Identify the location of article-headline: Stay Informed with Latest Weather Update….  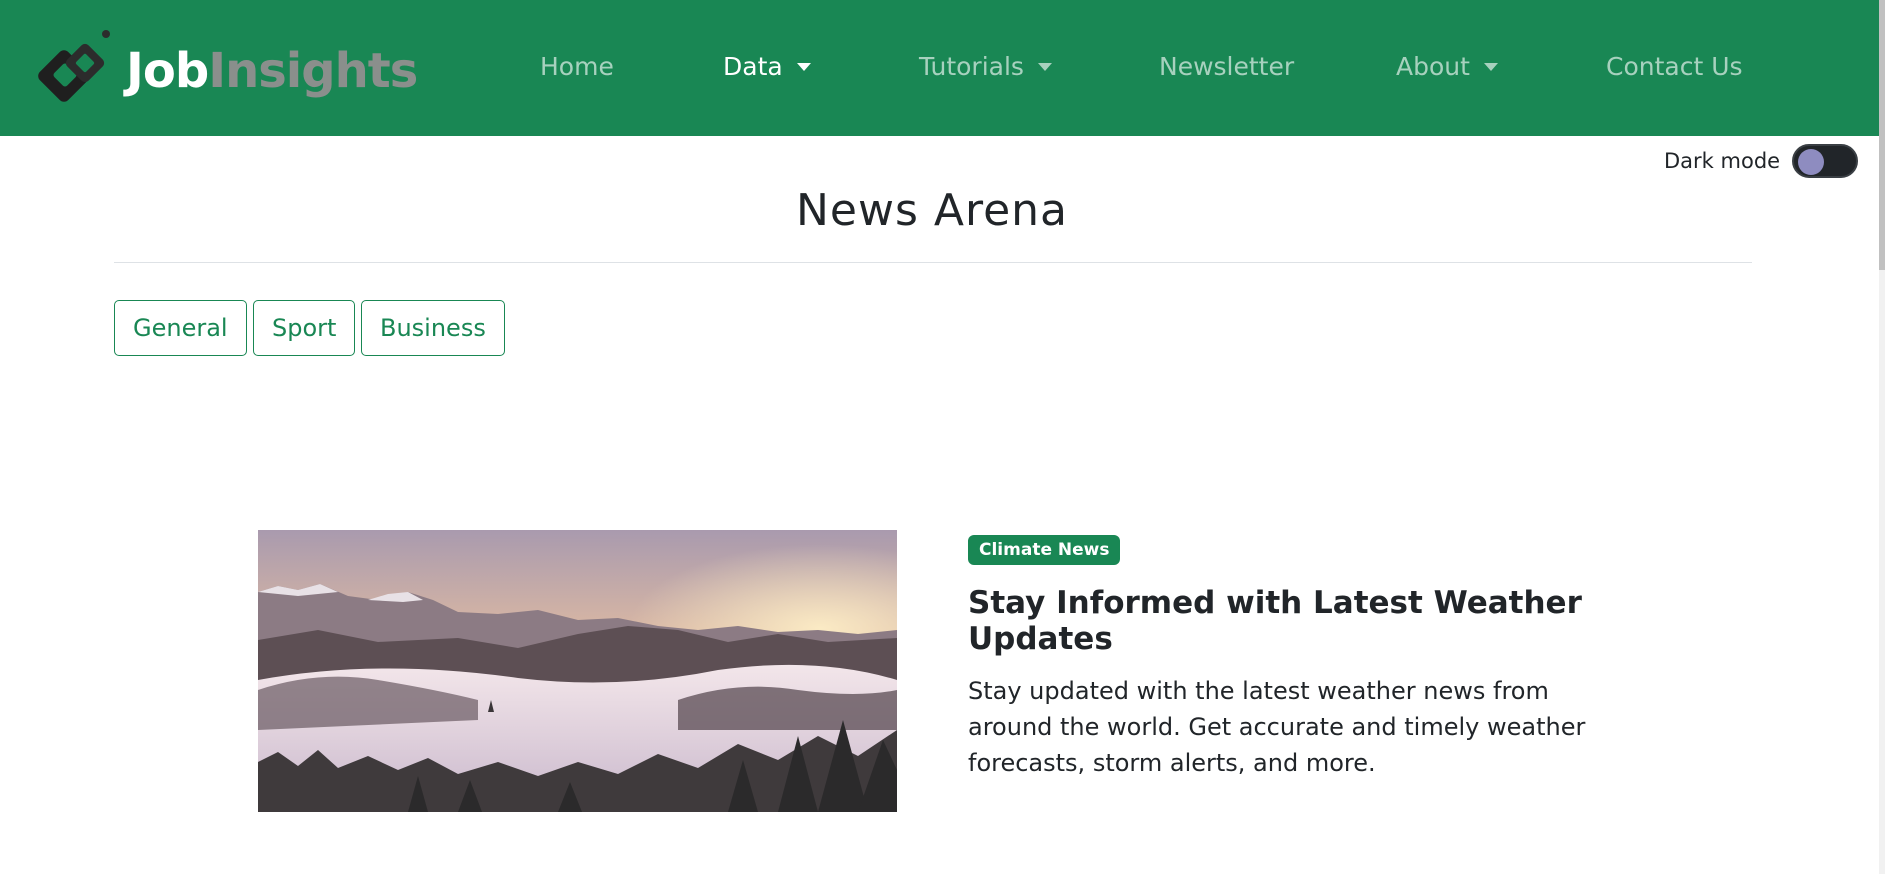
(1288, 621).